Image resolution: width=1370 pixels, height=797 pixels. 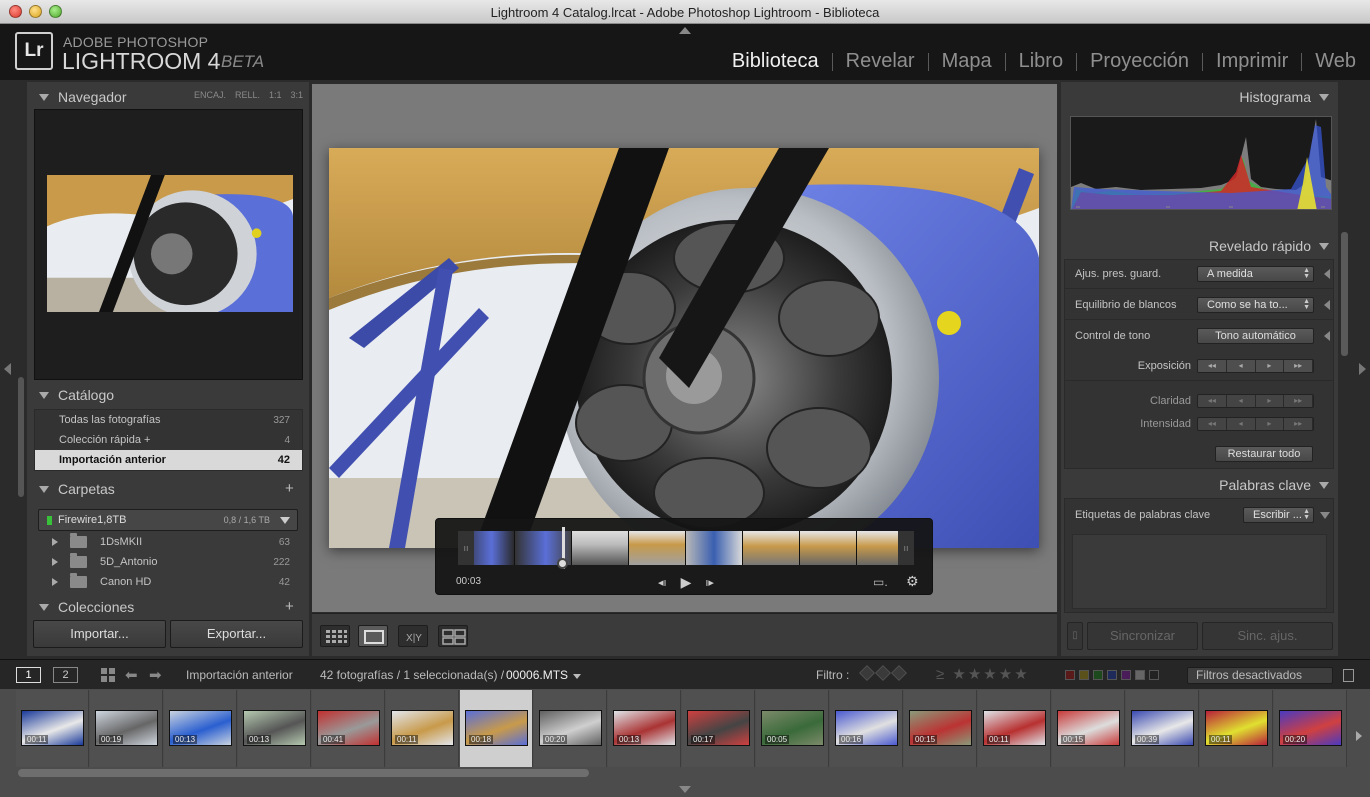 What do you see at coordinates (1329, 61) in the screenshot?
I see `module-web: Web` at bounding box center [1329, 61].